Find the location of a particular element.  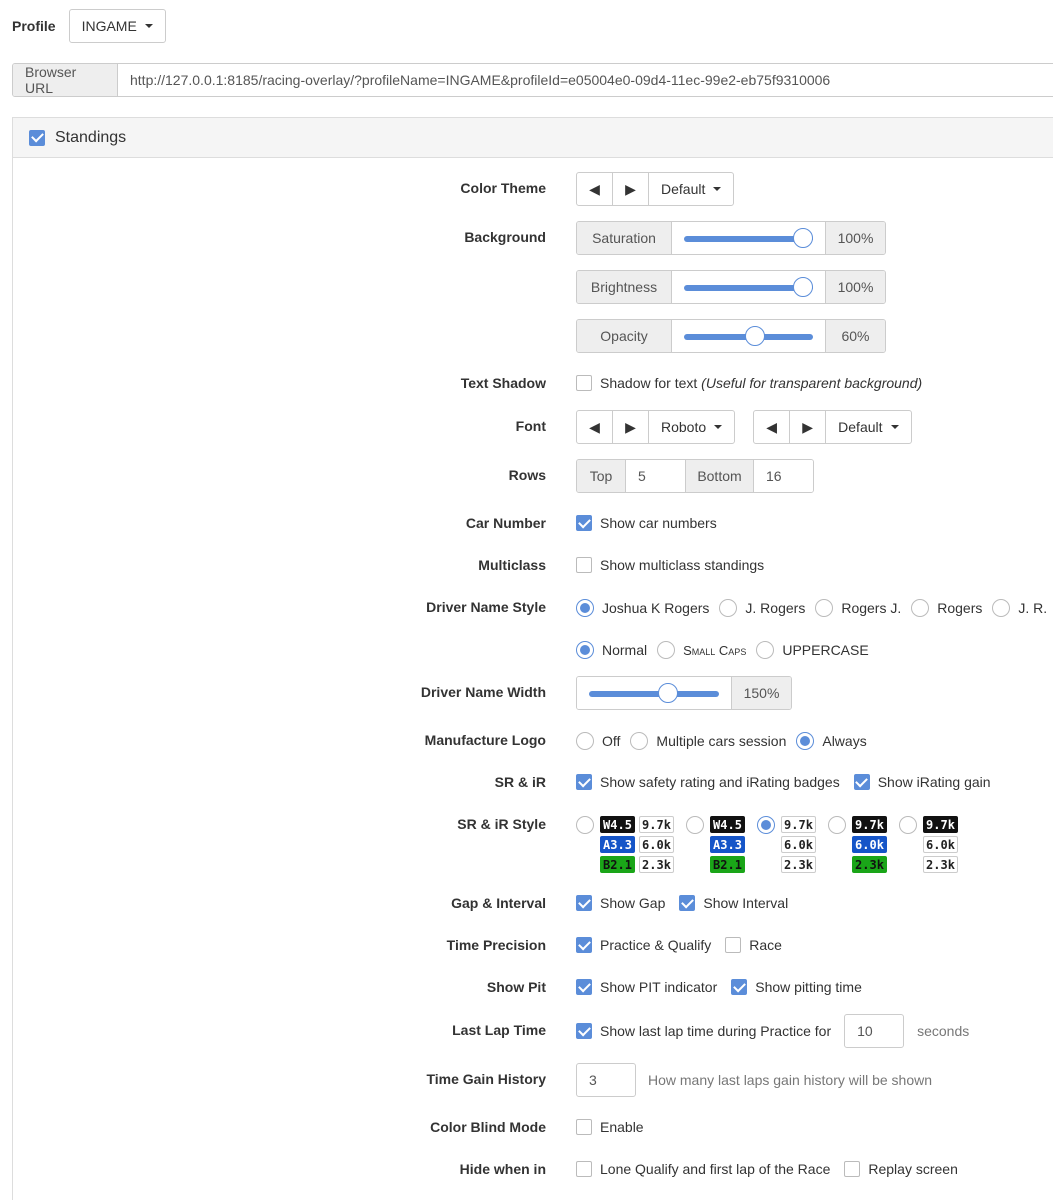

badge-row: 2.3k is located at coordinates (940, 864).